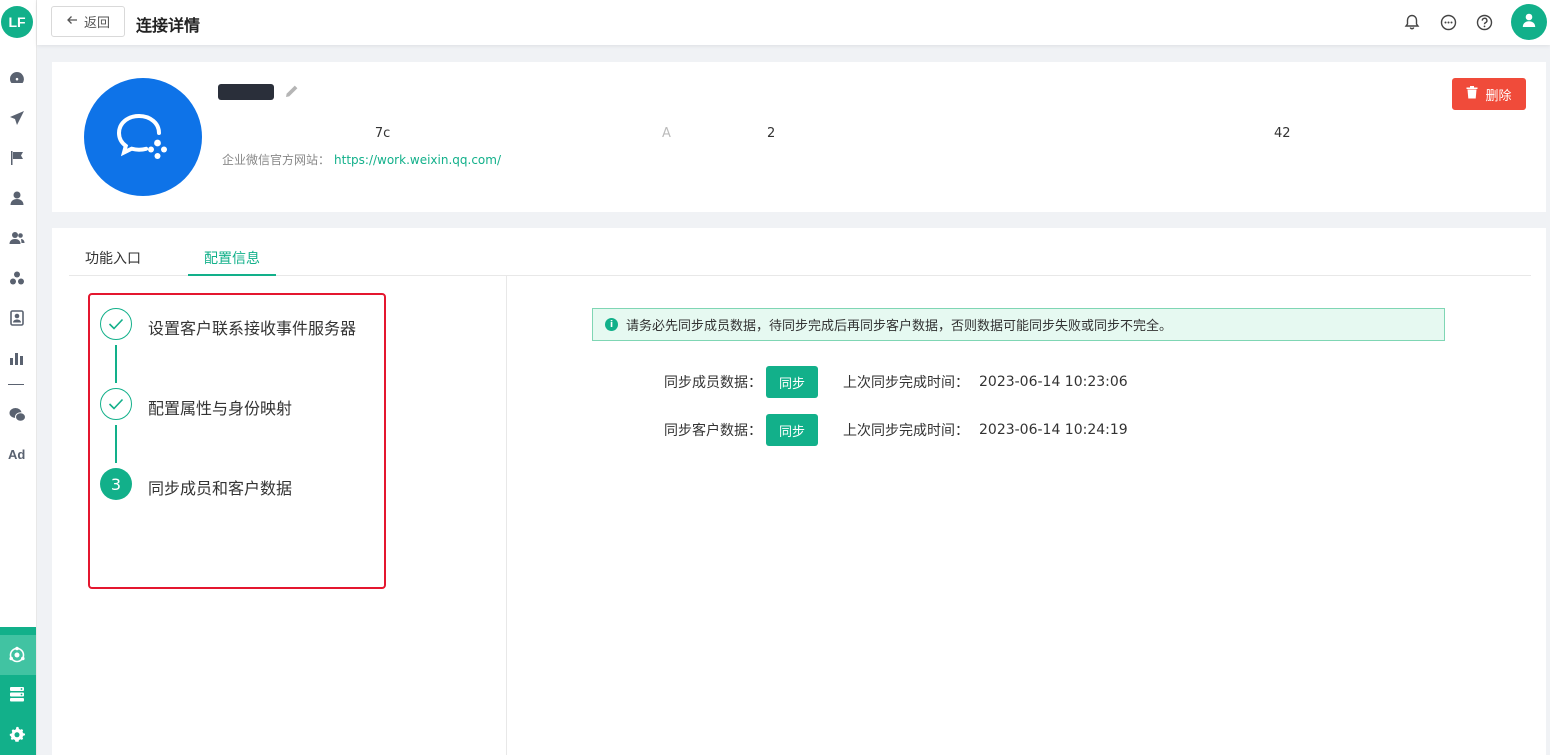 The image size is (1550, 755). Describe the element at coordinates (232, 259) in the screenshot. I see `tab-config-info: 配置信息` at that location.